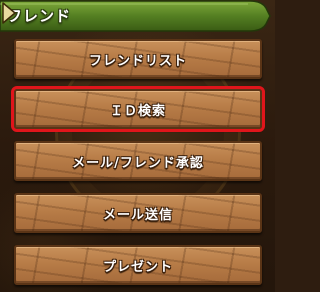 Image resolution: width=320 pixels, height=292 pixels. I want to click on mail-friend-approval-button: メール/フレンド承認, so click(138, 161).